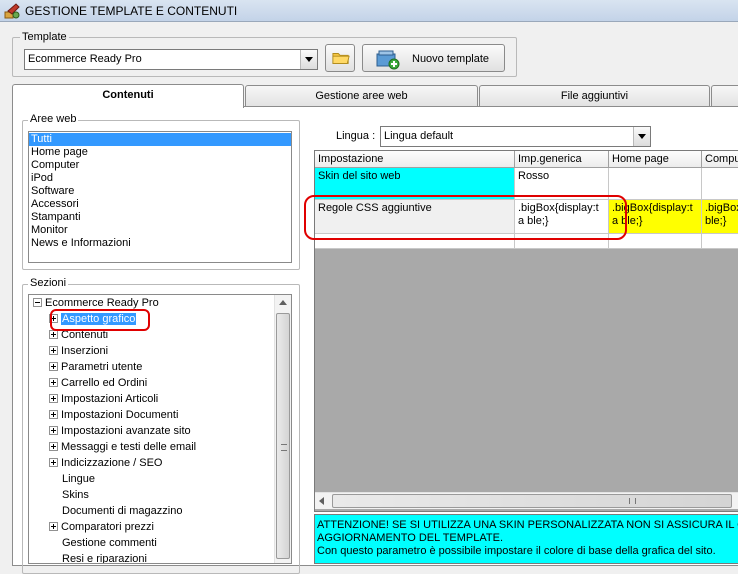 Image resolution: width=738 pixels, height=574 pixels. I want to click on tab-file-aggiuntivi: File aggiuntivi, so click(594, 95).